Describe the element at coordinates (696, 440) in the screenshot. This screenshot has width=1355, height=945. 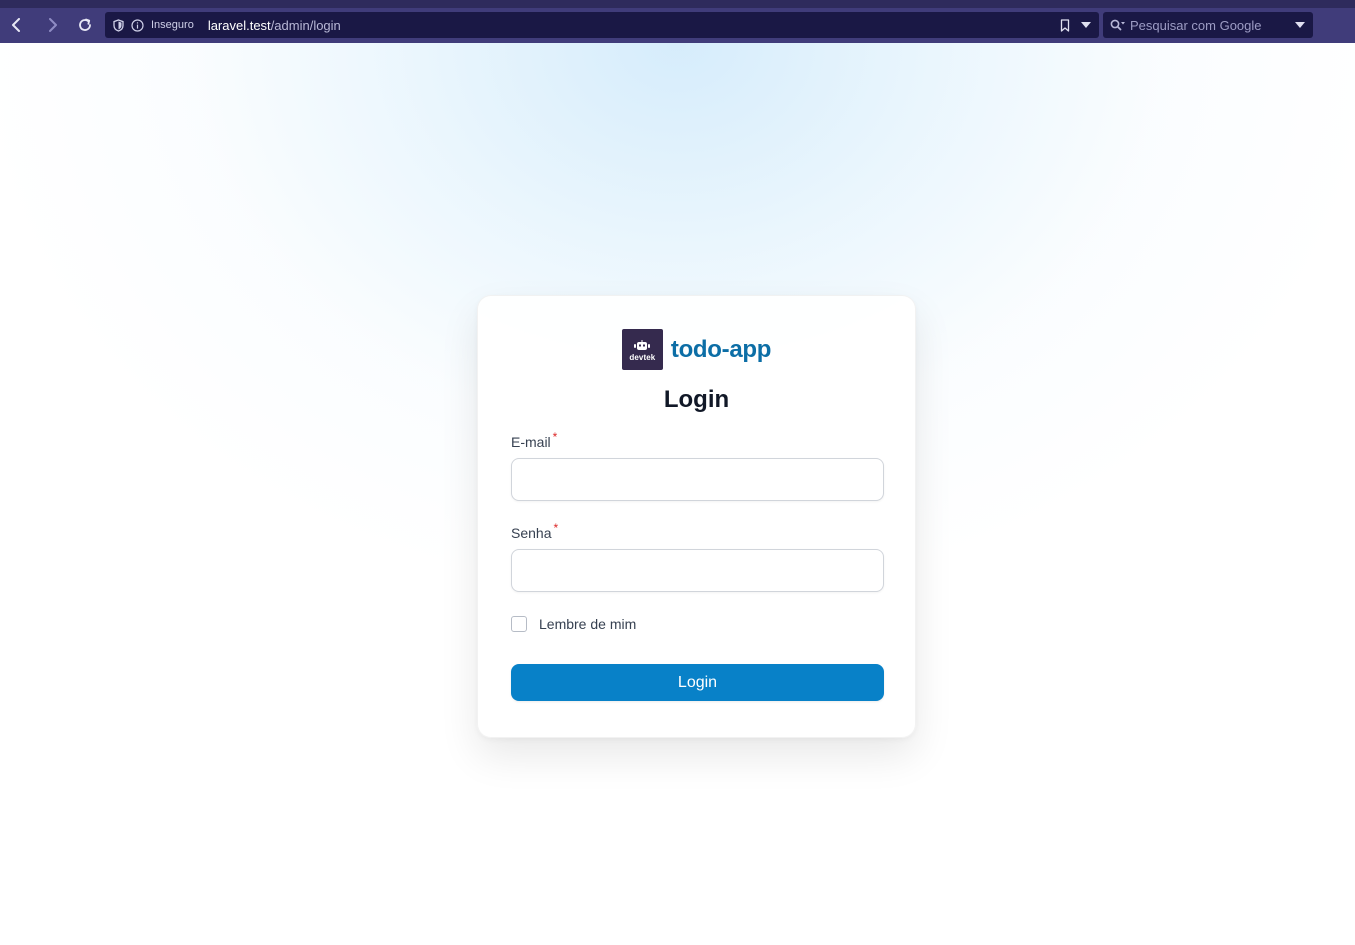
I see `email-label: E-mail *` at that location.